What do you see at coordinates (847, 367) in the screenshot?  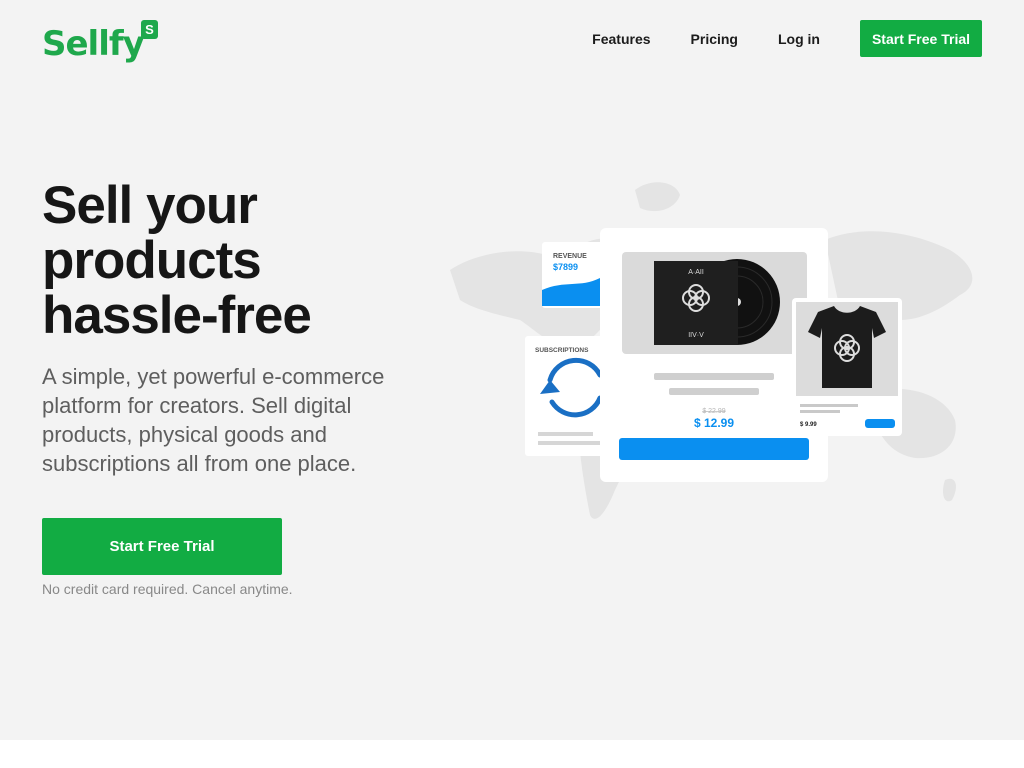 I see `tshirt-card: $ 9.99` at bounding box center [847, 367].